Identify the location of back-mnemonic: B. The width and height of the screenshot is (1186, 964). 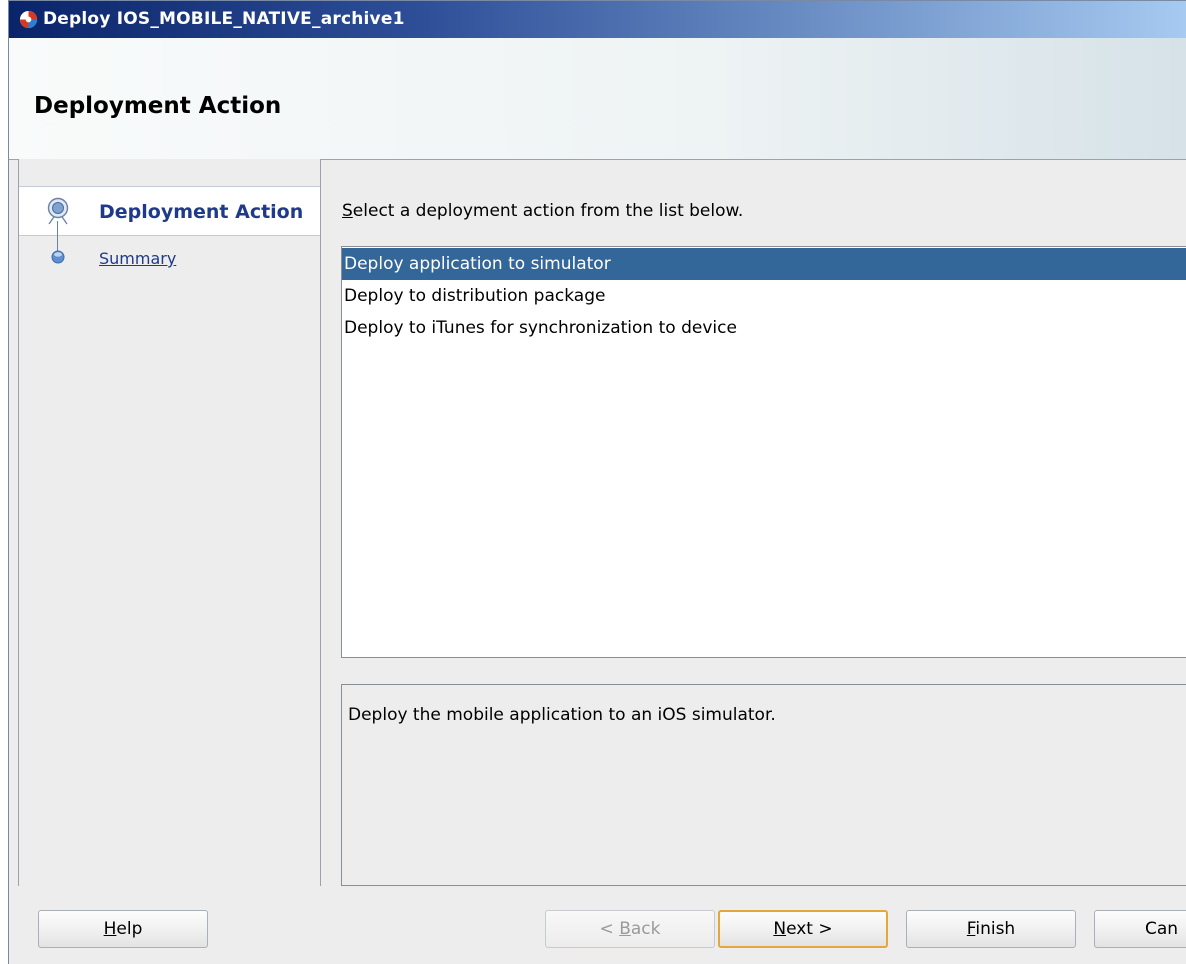
(625, 929).